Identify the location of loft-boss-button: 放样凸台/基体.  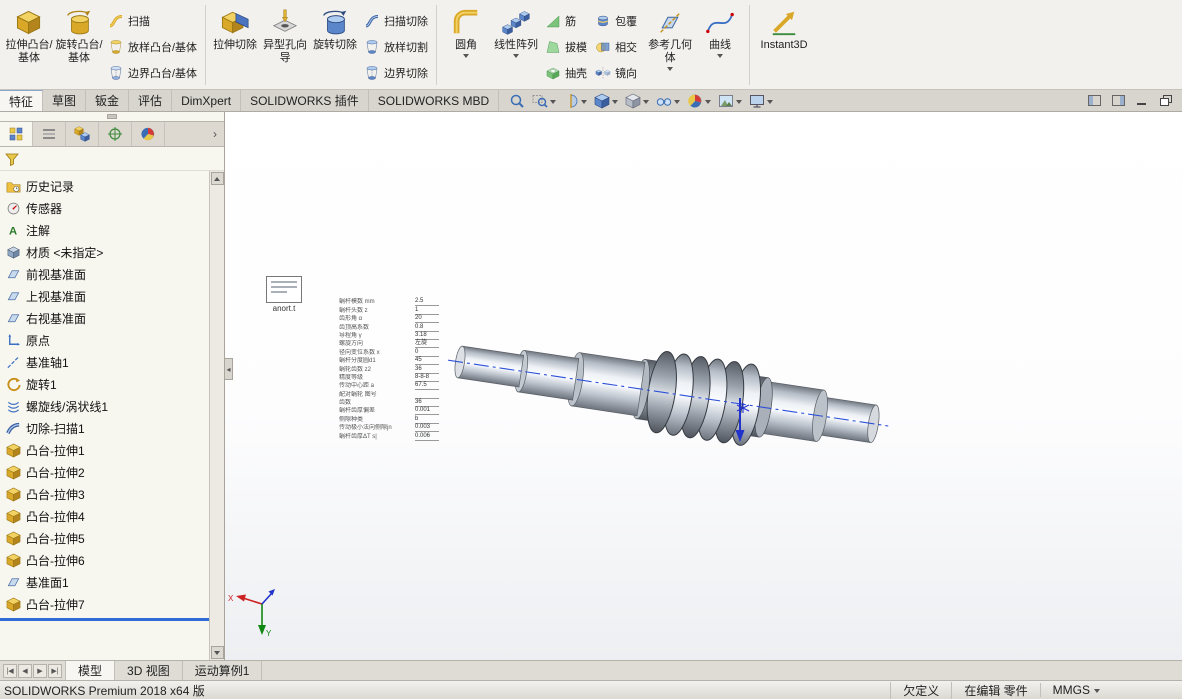
(152, 47).